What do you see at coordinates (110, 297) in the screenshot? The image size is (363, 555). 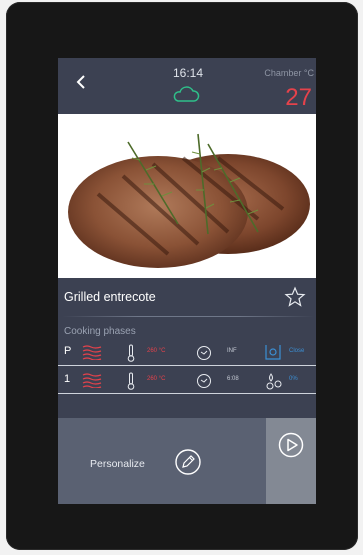 I see `recipe-title: Grilled entrecote` at bounding box center [110, 297].